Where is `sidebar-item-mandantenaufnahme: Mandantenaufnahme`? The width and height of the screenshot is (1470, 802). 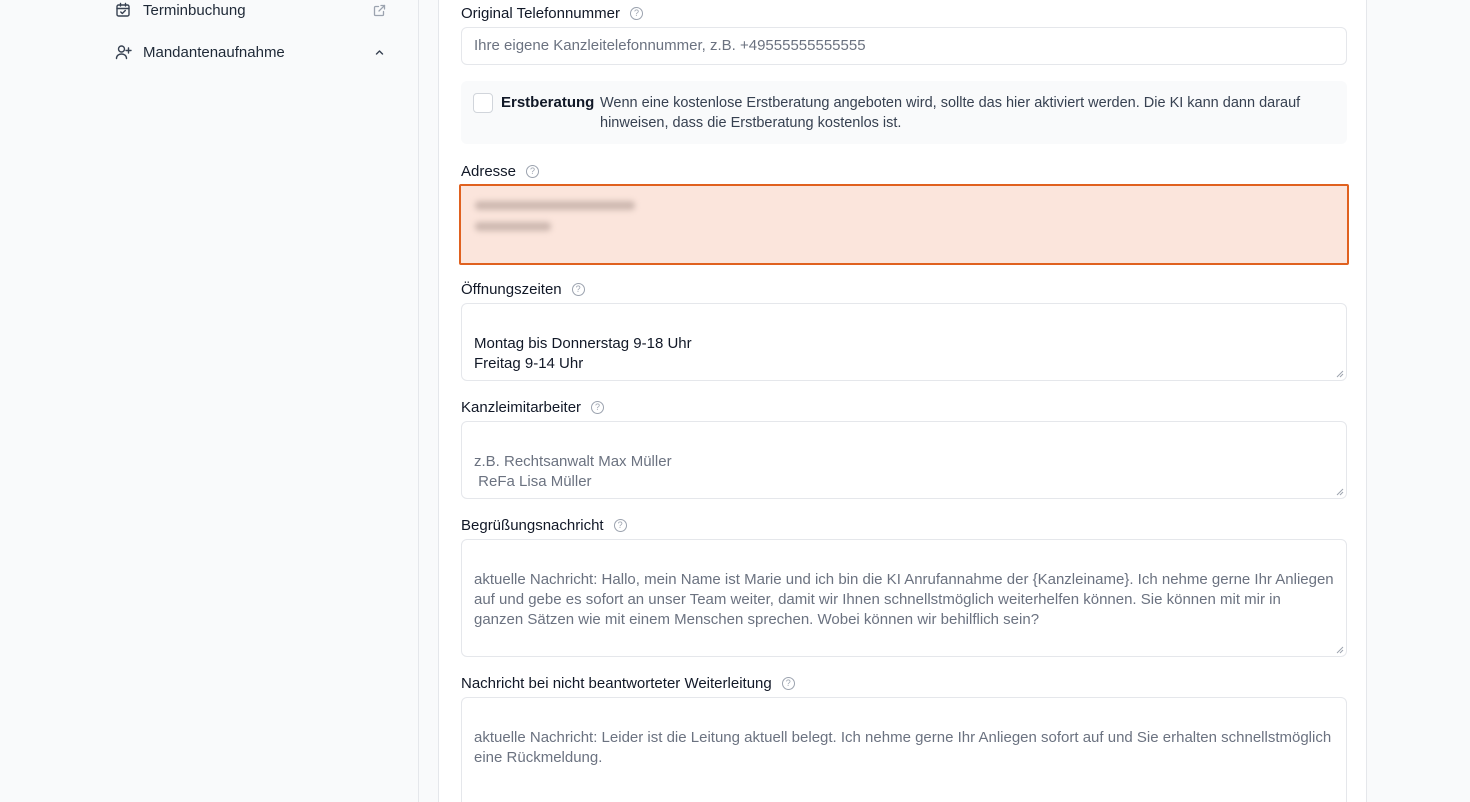 sidebar-item-mandantenaufnahme: Mandantenaufnahme is located at coordinates (250, 52).